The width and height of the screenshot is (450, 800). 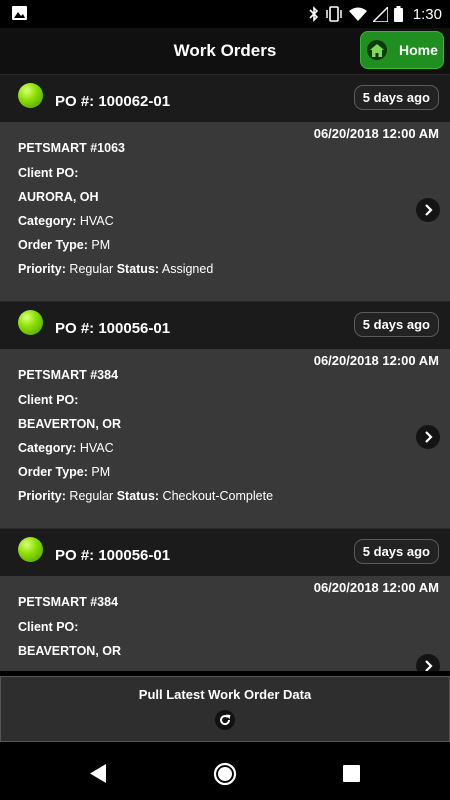 What do you see at coordinates (357, 14) in the screenshot?
I see `wifi-icon` at bounding box center [357, 14].